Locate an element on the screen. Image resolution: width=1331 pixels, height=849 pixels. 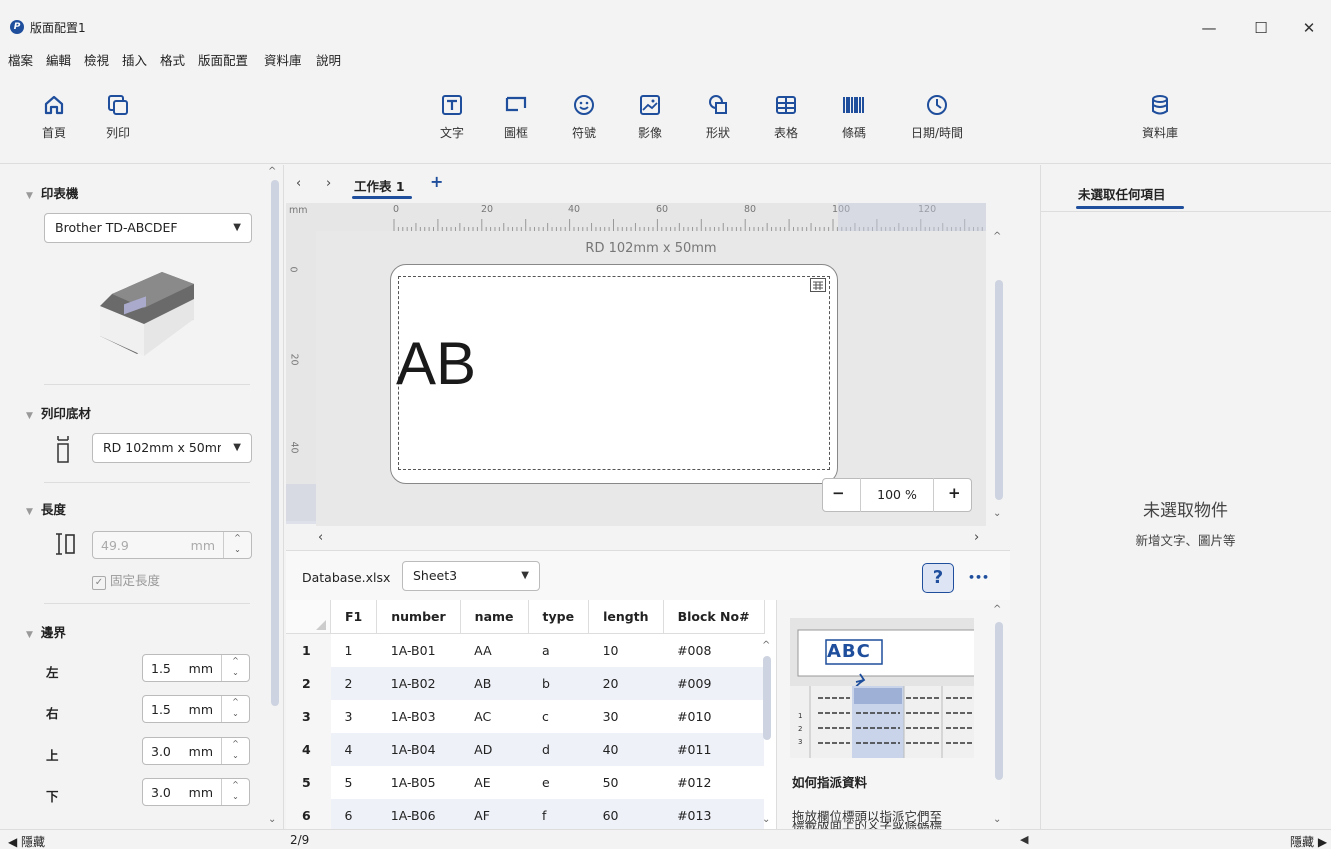
shape-button: 形狀 is located at coordinates (718, 116).